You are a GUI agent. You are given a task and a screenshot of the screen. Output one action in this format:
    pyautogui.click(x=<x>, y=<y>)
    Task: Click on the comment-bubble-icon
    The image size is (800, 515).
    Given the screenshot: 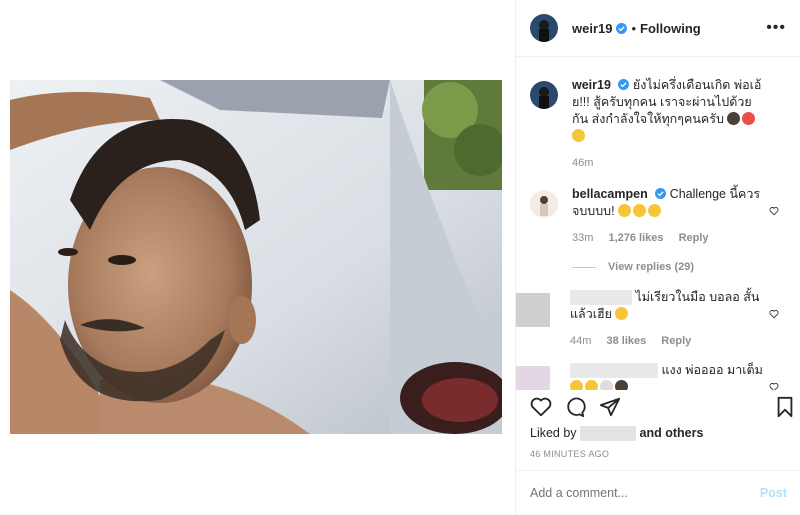 What is the action you would take?
    pyautogui.click(x=575, y=407)
    